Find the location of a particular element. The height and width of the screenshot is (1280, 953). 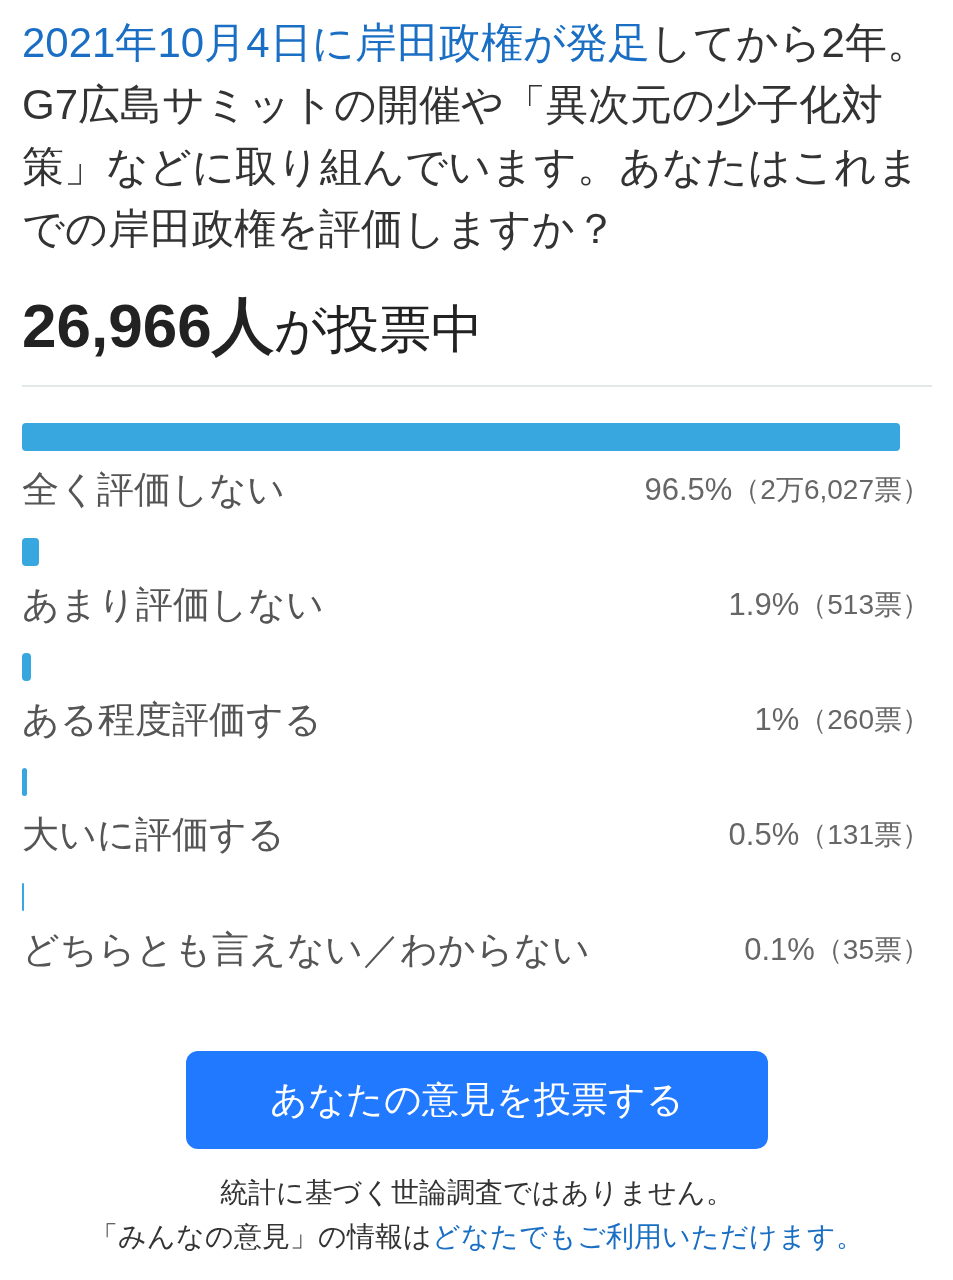

option-label: あまり評価しない is located at coordinates (173, 605).